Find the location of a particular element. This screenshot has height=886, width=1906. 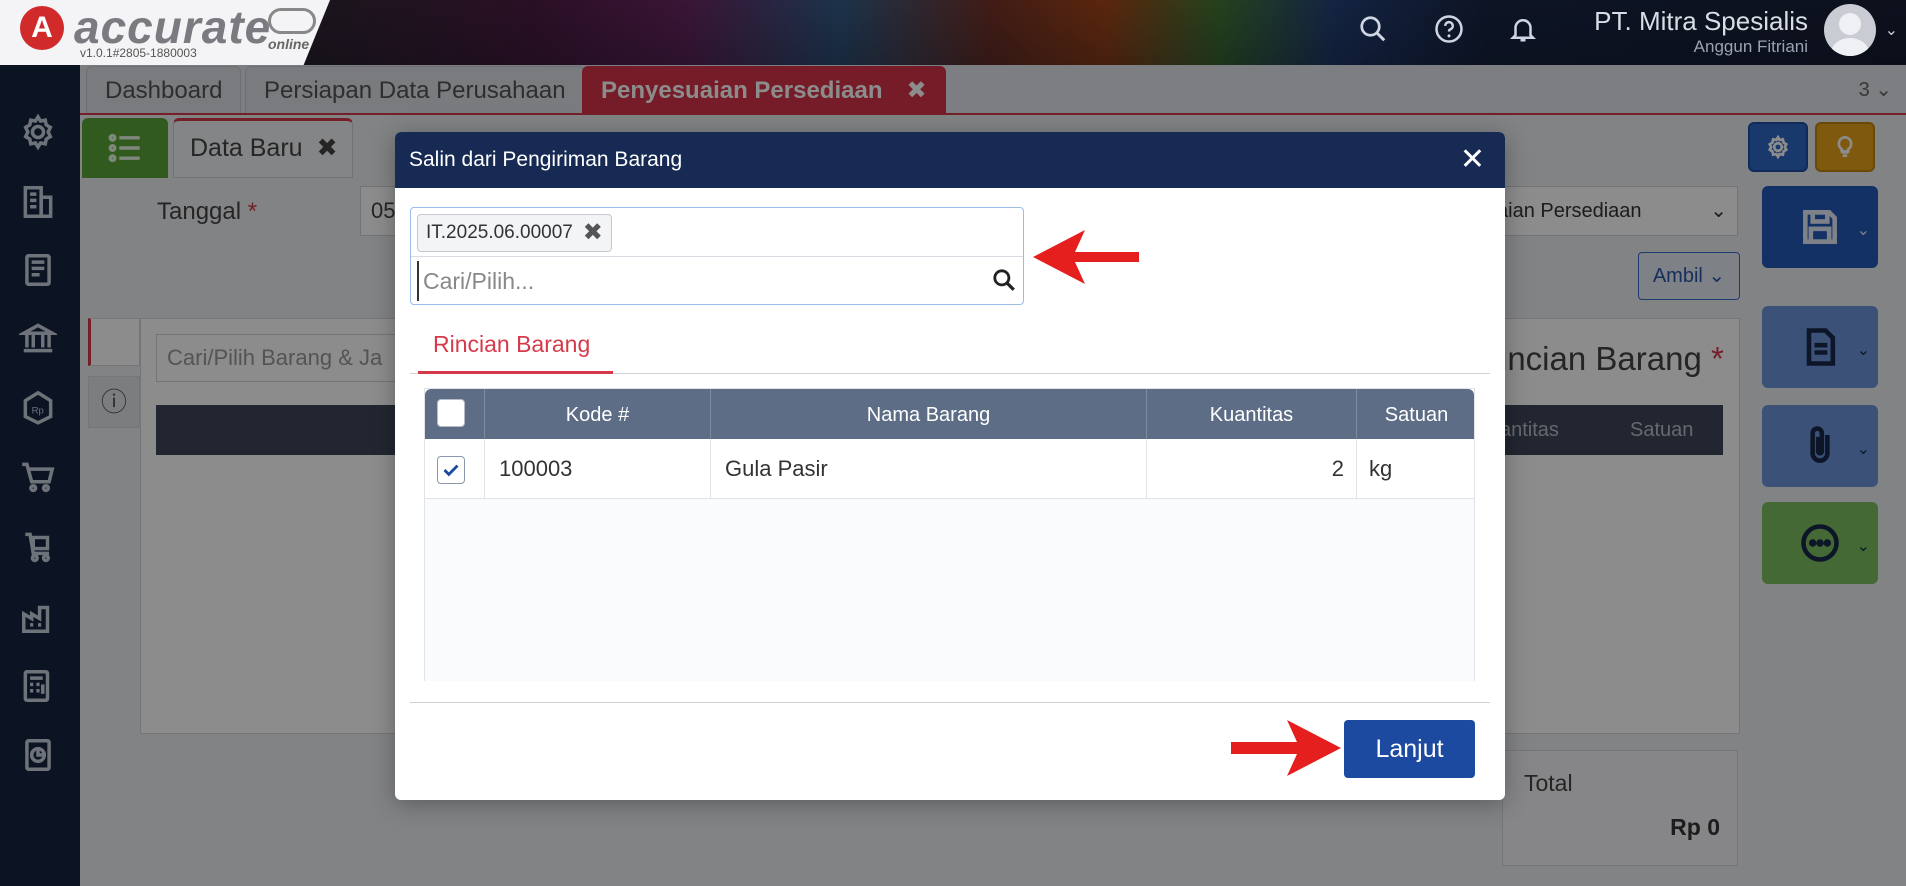

remove-chip-icon: ✖ is located at coordinates (593, 233).